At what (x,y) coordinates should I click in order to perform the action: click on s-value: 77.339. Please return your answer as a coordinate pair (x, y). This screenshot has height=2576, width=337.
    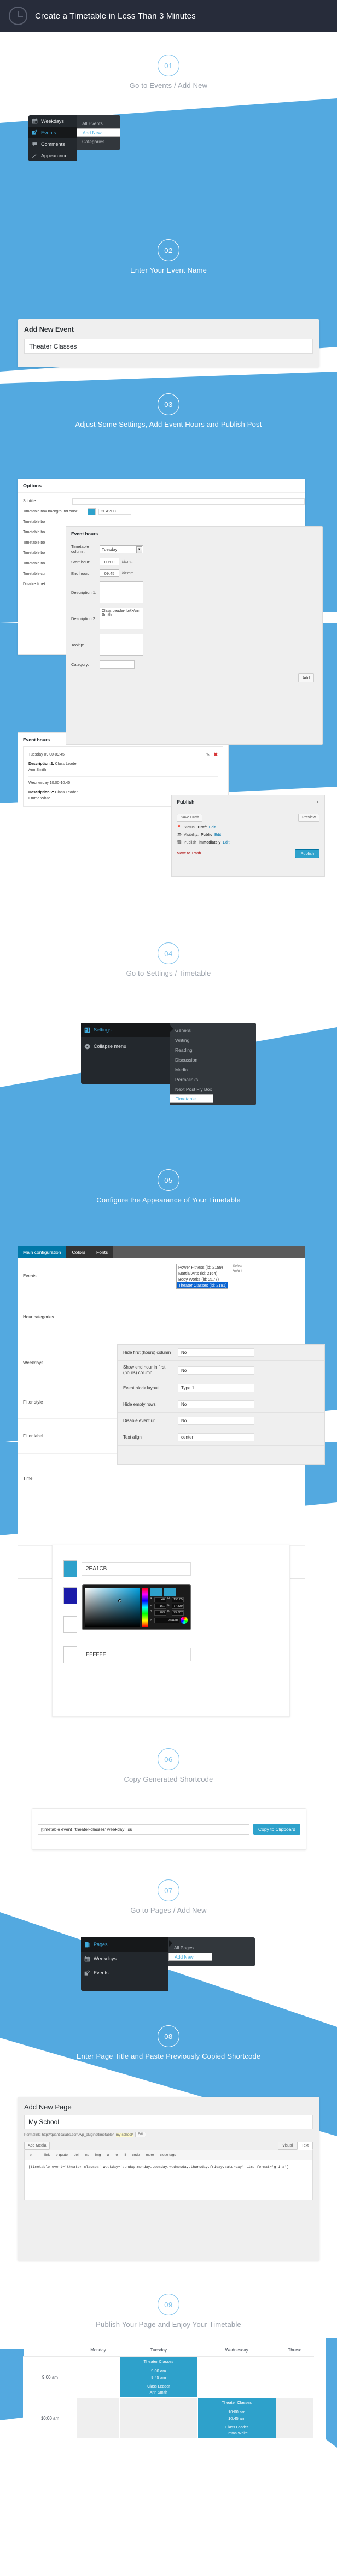
    Looking at the image, I should click on (178, 1607).